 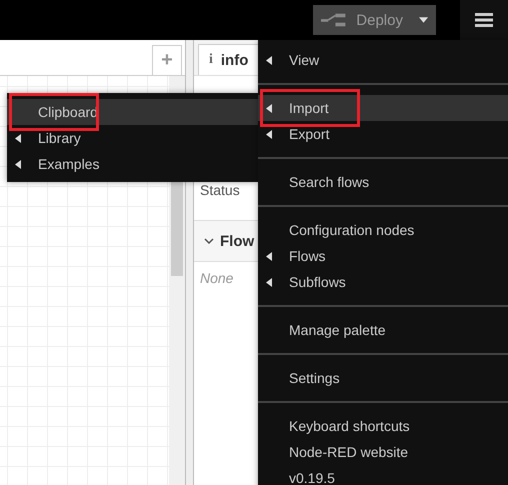 I want to click on menu-item: View, so click(x=383, y=60).